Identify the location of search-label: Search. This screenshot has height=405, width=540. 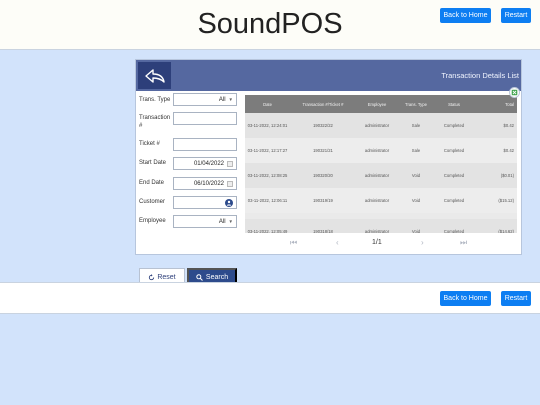
(217, 277).